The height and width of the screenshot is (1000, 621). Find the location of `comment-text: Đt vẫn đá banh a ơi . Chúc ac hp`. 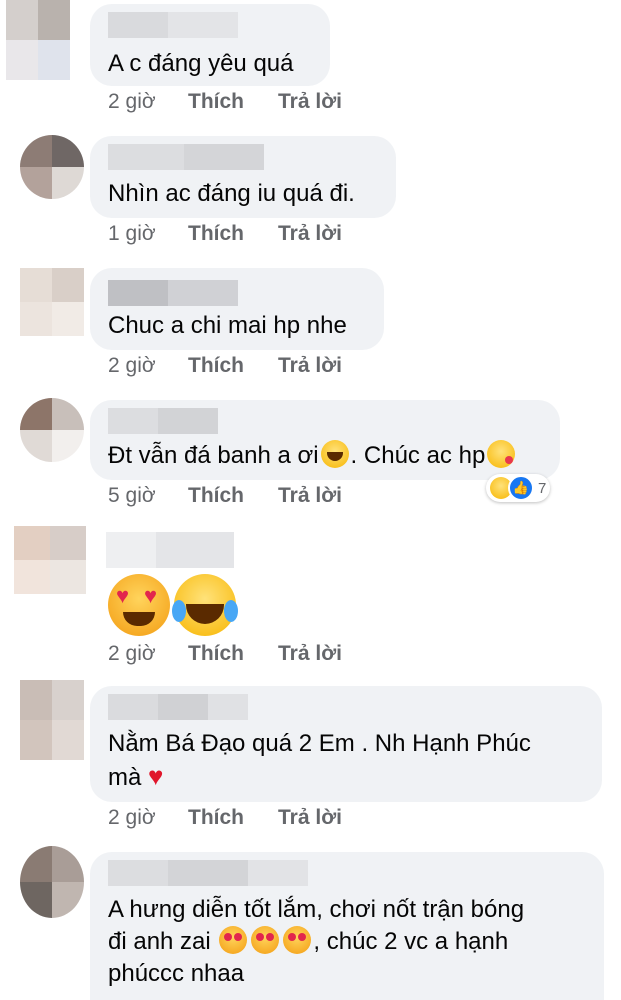

comment-text: Đt vẫn đá banh a ơi . Chúc ac hp is located at coordinates (326, 456).